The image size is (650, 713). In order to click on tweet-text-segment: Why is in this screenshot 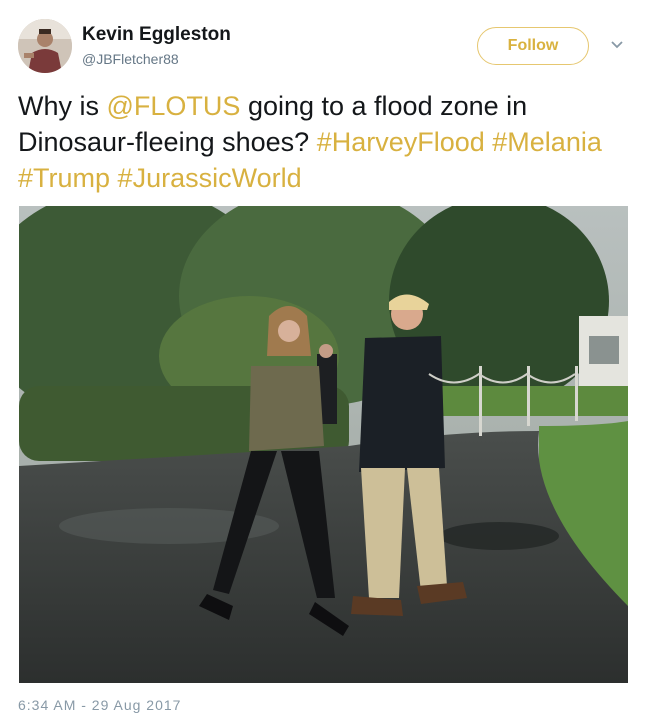, I will do `click(62, 106)`.